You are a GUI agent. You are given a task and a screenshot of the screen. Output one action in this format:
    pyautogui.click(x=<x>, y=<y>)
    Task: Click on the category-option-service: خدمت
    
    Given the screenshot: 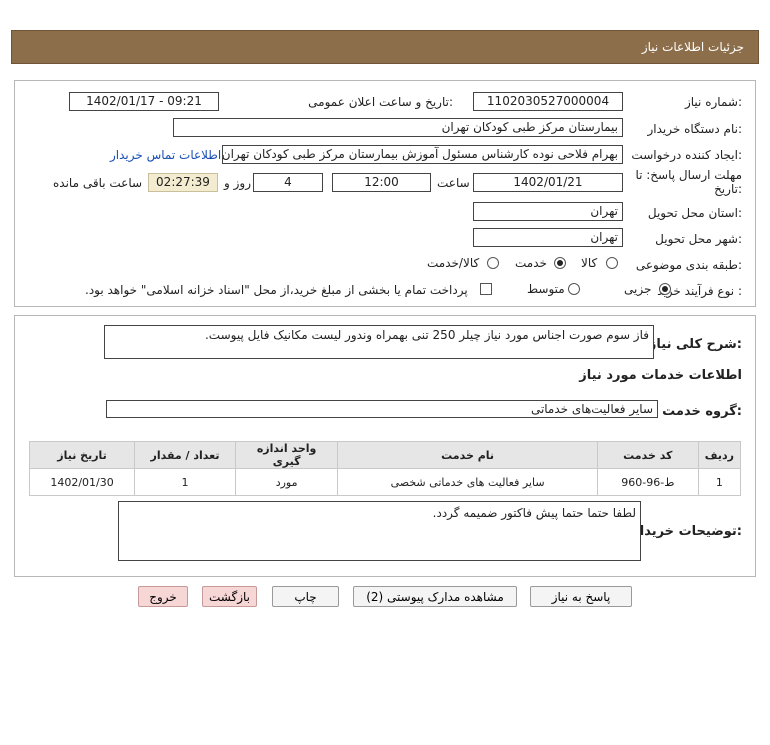 What is the action you would take?
    pyautogui.click(x=531, y=263)
    